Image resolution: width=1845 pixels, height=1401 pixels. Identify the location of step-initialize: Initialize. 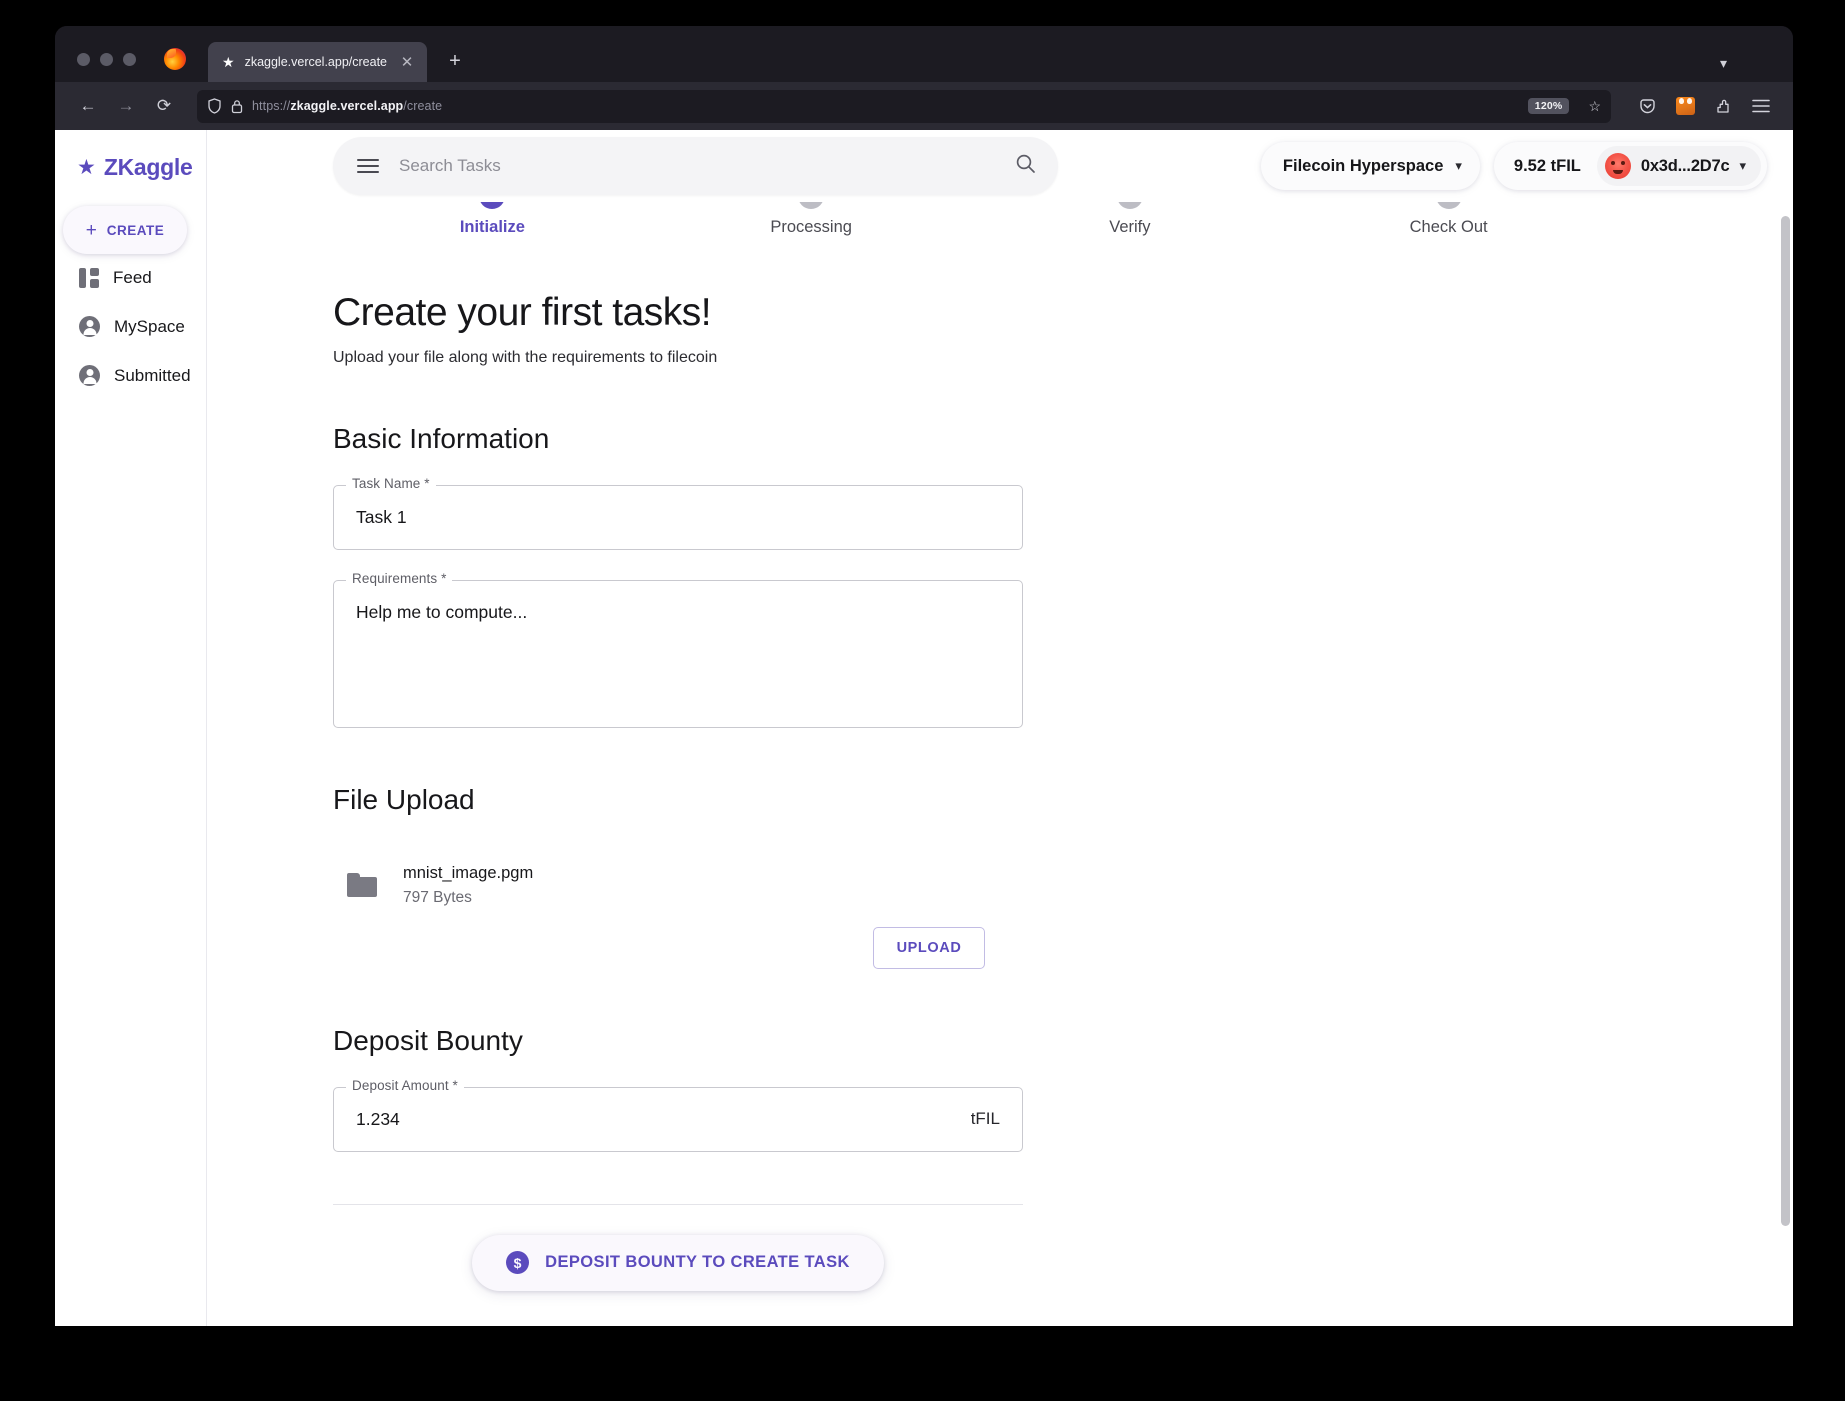
(492, 210).